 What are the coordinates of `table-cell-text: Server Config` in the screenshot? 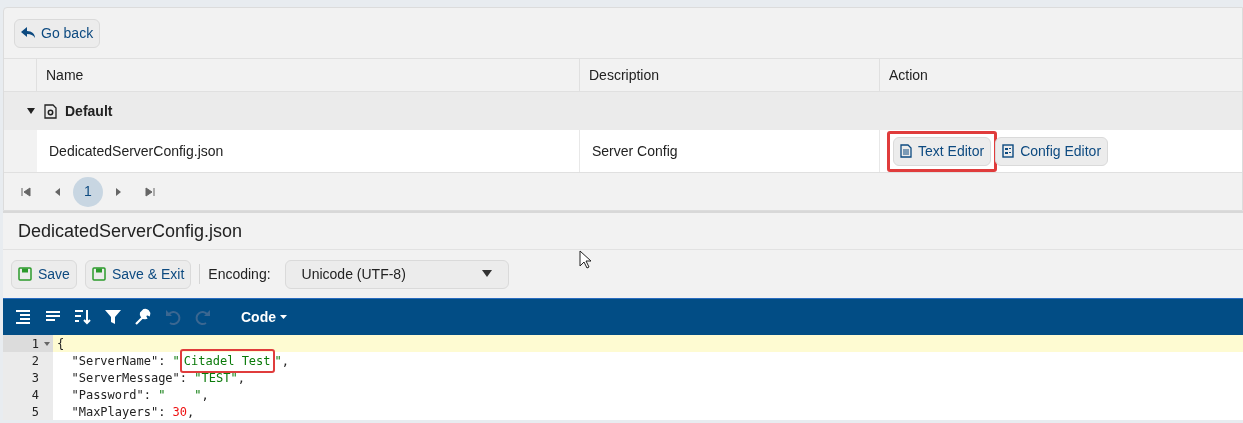 It's located at (635, 151).